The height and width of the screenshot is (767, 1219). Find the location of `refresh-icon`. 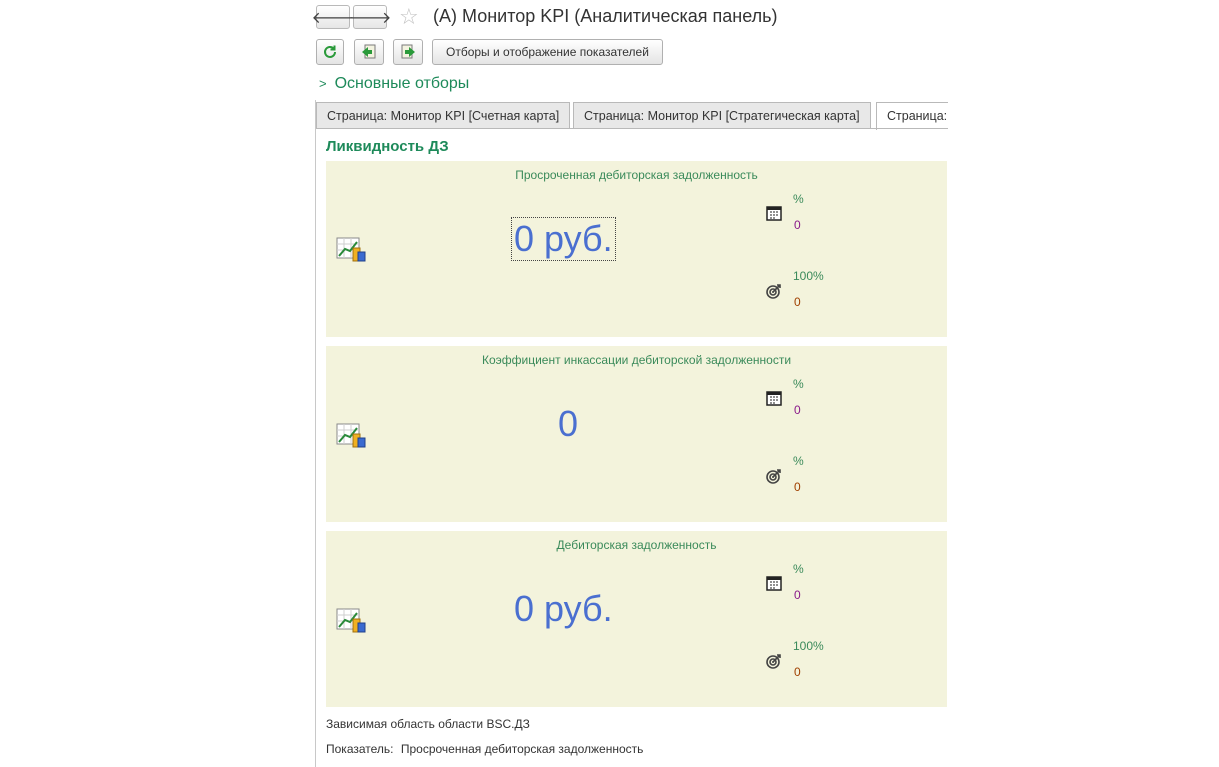

refresh-icon is located at coordinates (330, 51).